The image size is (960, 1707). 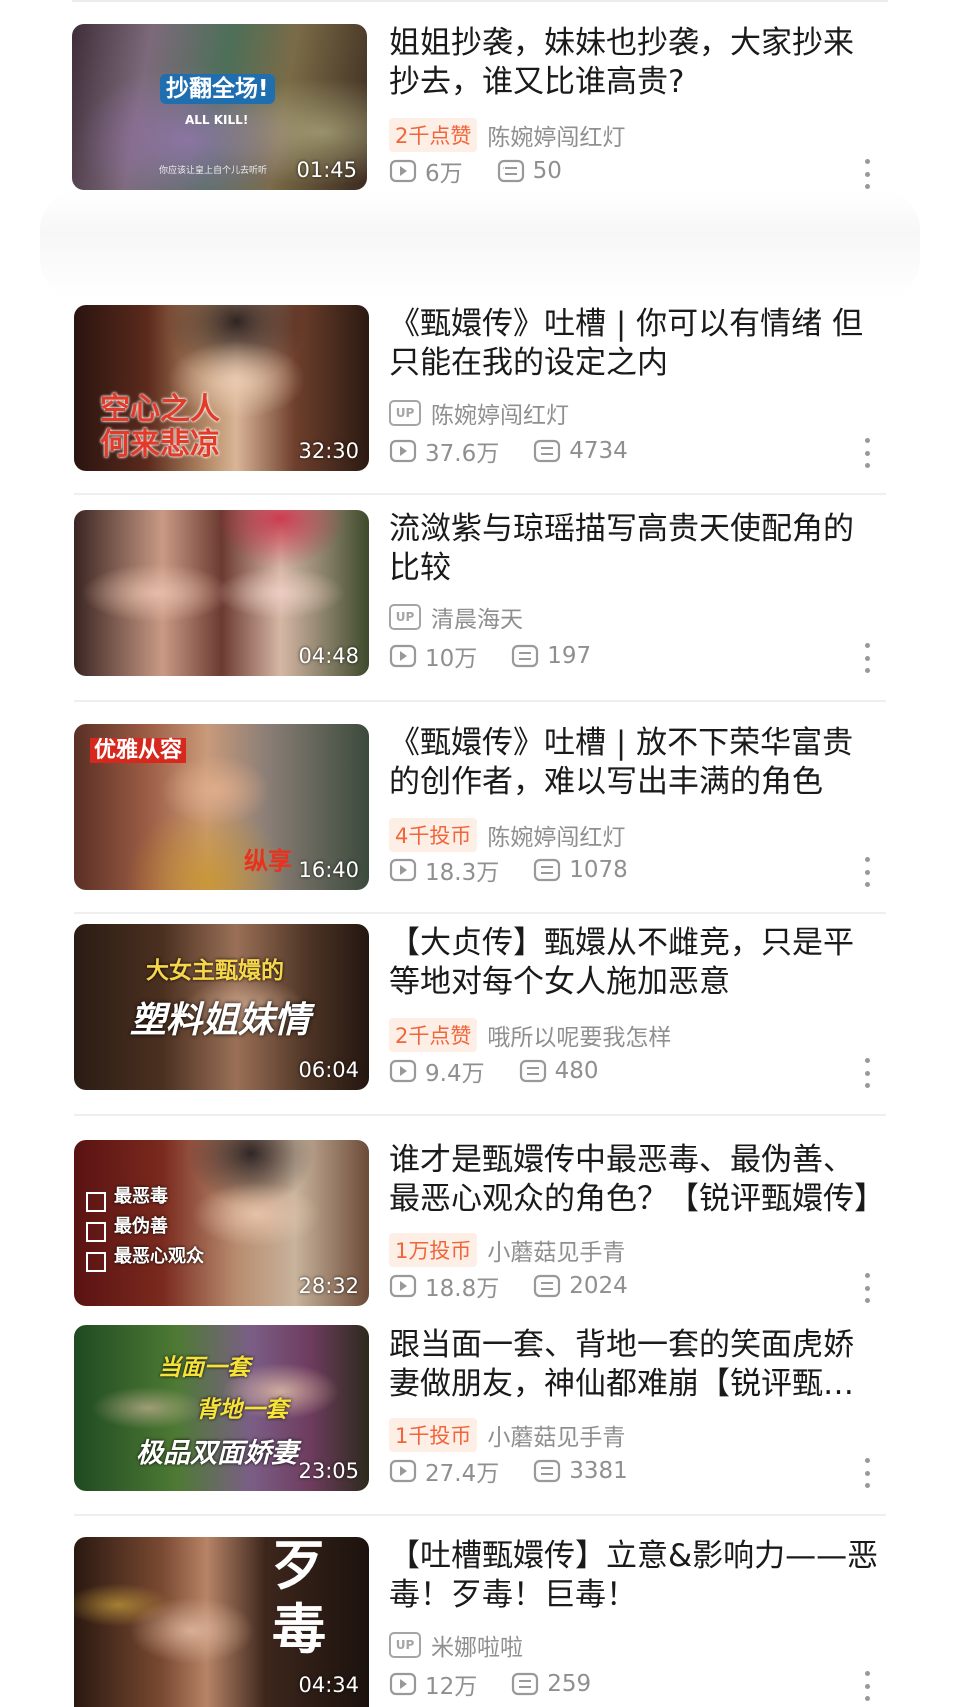 I want to click on video-meta: UP 陈婉婷闯红灯, so click(x=479, y=413).